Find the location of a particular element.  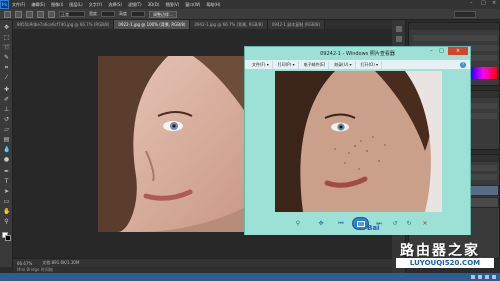

viewer-controls: ⚲ ✥ ⏮ ⏭ ↺ ↻ ✕ is located at coordinates (357, 223).